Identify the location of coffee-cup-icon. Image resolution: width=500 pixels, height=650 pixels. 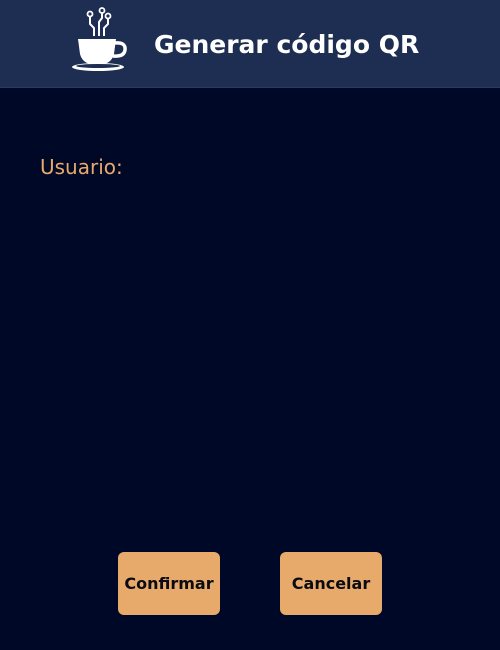
(99, 39).